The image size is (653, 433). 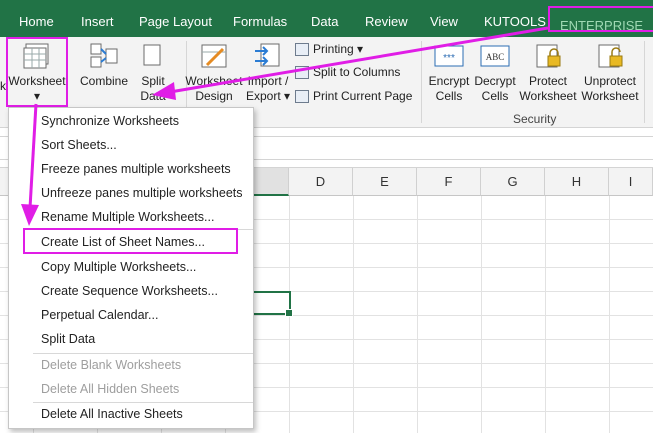 What do you see at coordinates (110, 389) in the screenshot?
I see `menu-item-delete-all-hidden-sheets: Delete All Hidden Sheets` at bounding box center [110, 389].